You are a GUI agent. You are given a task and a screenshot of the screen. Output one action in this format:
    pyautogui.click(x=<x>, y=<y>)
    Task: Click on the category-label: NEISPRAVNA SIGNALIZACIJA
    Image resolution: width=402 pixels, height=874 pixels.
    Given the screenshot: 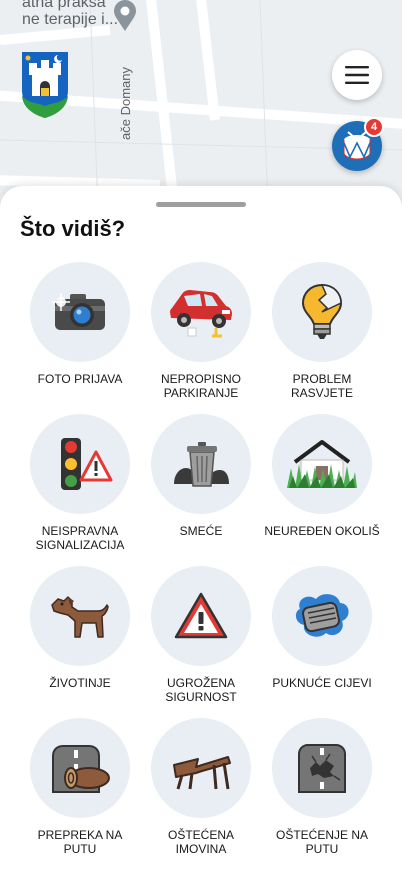 What is the action you would take?
    pyautogui.click(x=80, y=538)
    